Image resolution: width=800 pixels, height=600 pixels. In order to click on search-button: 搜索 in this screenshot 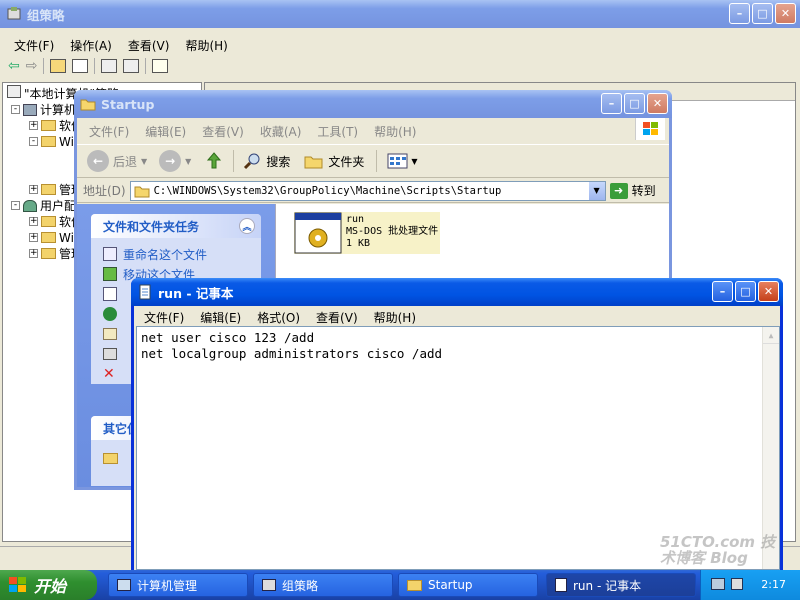, I will do `click(266, 161)`.